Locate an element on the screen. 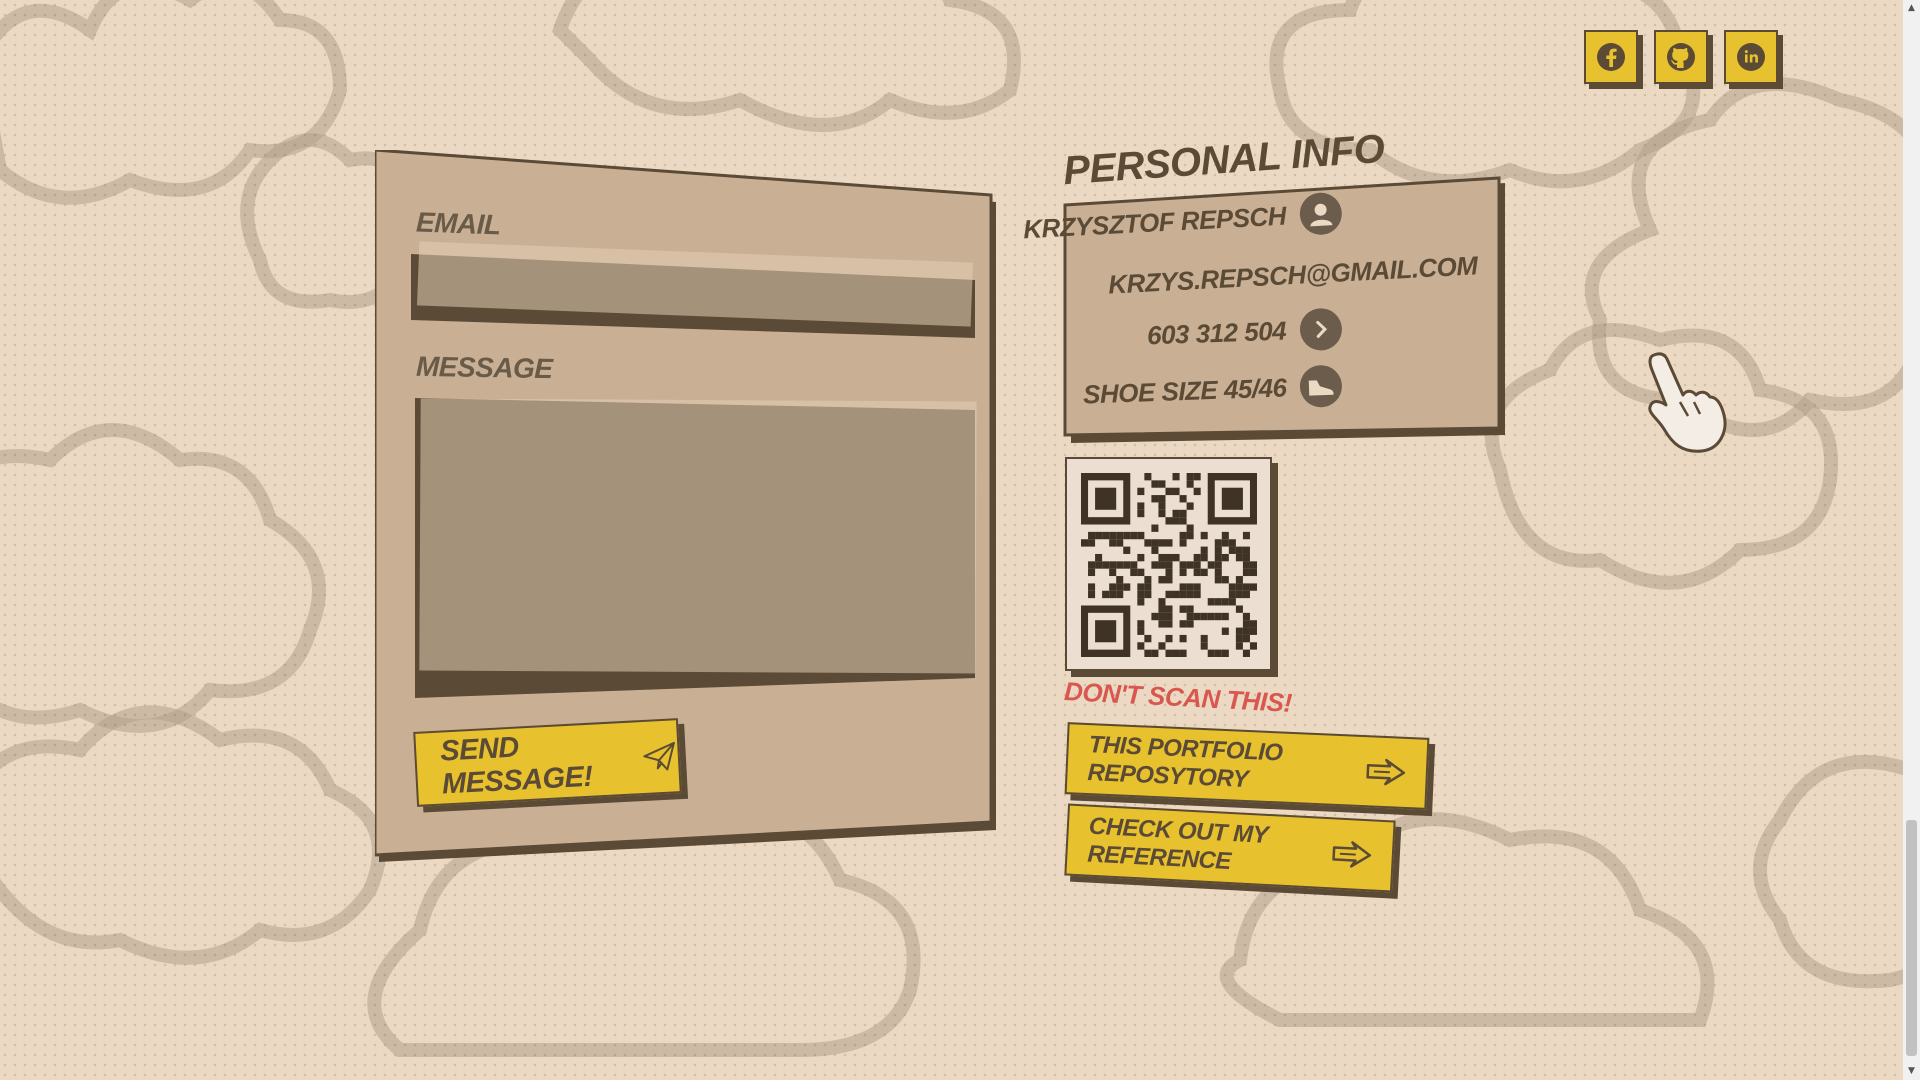 Image resolution: width=1920 pixels, height=1080 pixels. chevron-right-icon is located at coordinates (1321, 329).